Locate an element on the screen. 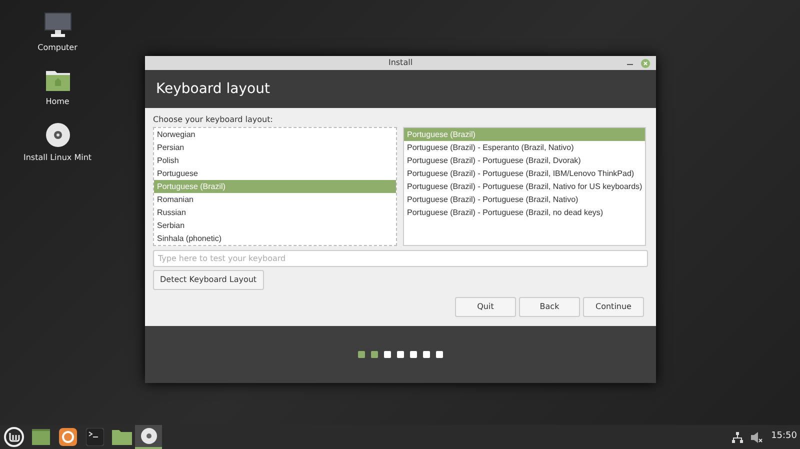  list-item: Sinhala (phonetic) is located at coordinates (275, 238).